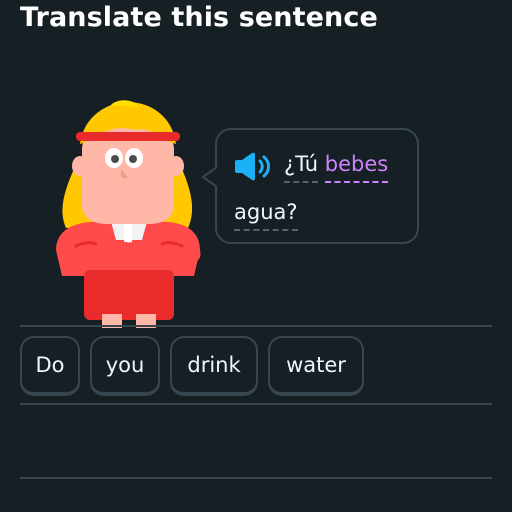 Image resolution: width=512 pixels, height=512 pixels. I want to click on prompt-sentence-line-2: agua?, so click(266, 214).